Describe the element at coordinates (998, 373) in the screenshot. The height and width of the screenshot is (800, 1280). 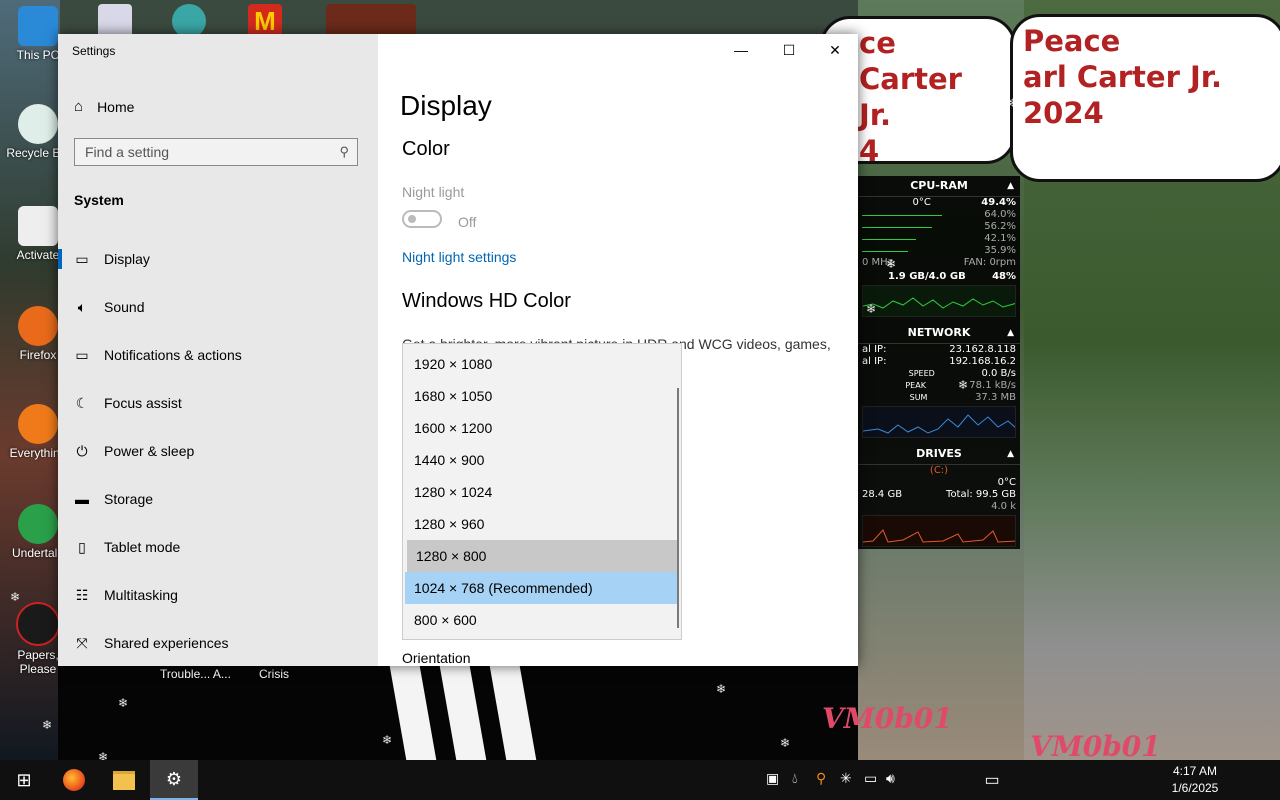
I see `speed-value: 0.0 B/s` at that location.